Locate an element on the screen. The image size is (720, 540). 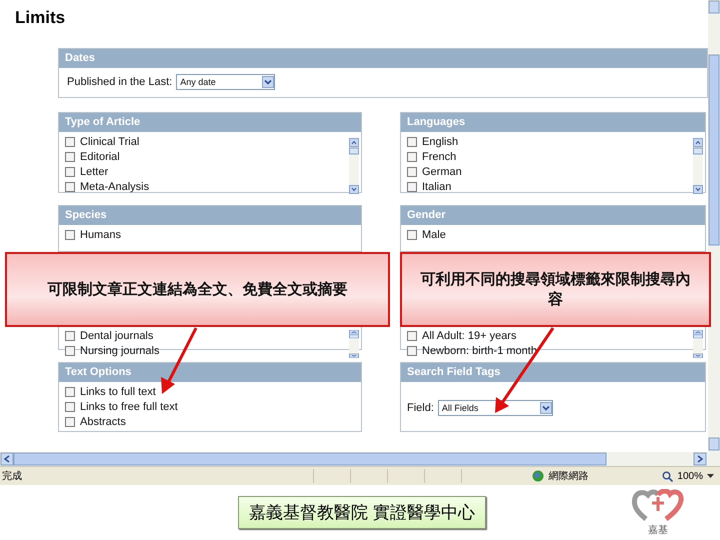
heart-logo-icon is located at coordinates (658, 506).